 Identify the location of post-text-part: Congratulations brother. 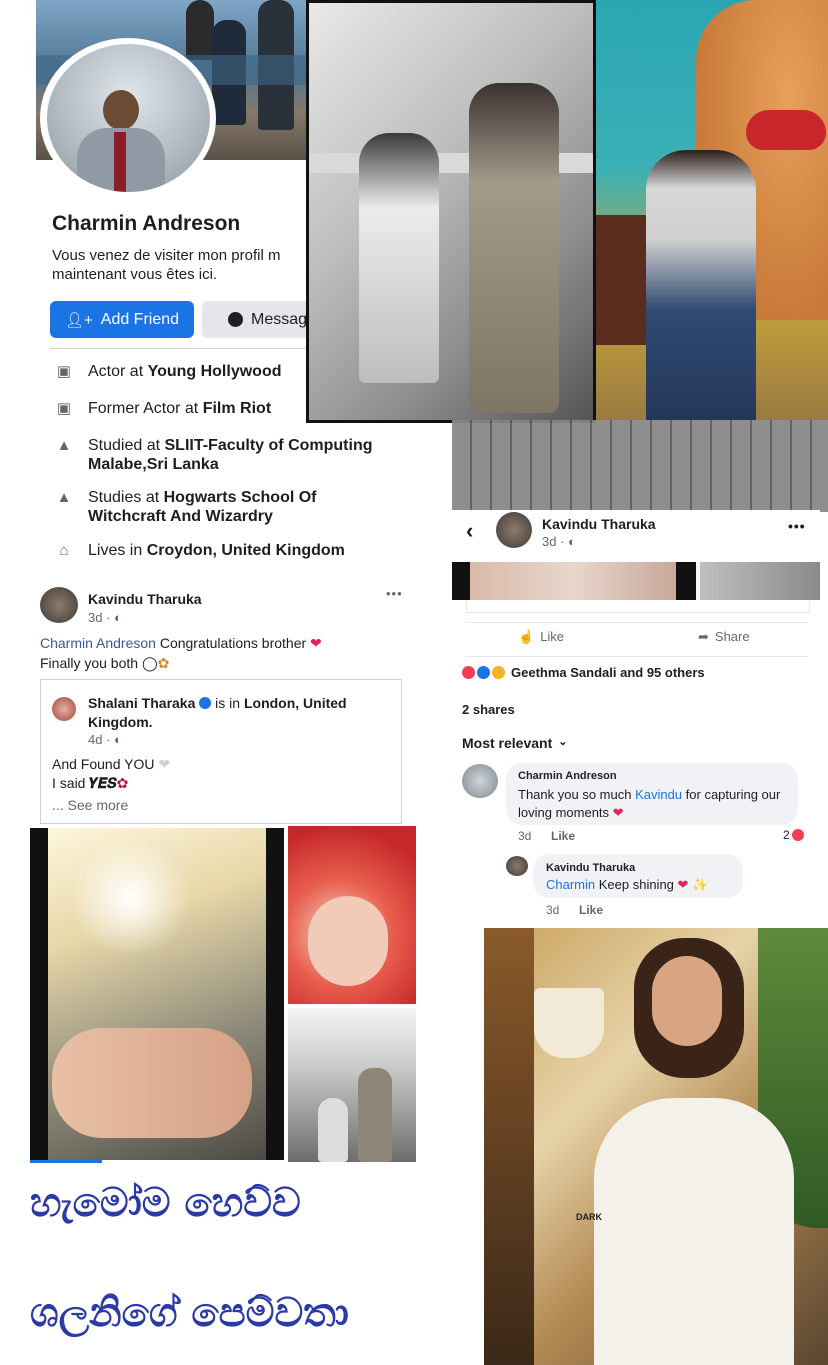
(233, 643).